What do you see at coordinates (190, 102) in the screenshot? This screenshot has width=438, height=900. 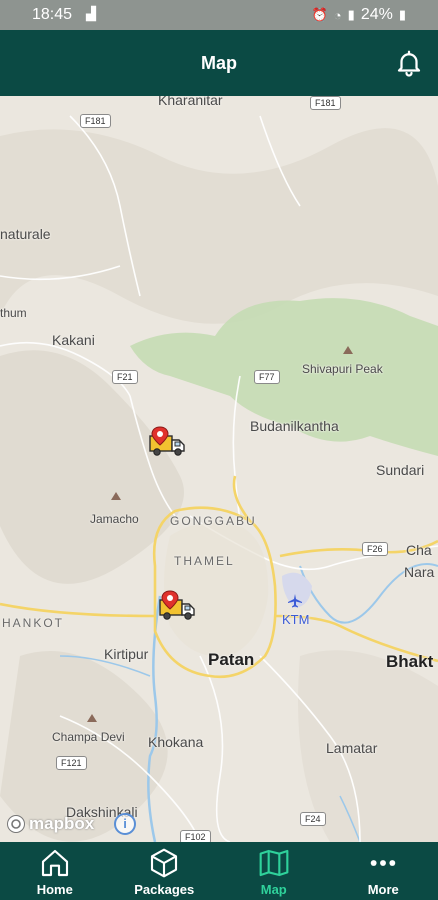 I see `place-label: Kharanitar` at bounding box center [190, 102].